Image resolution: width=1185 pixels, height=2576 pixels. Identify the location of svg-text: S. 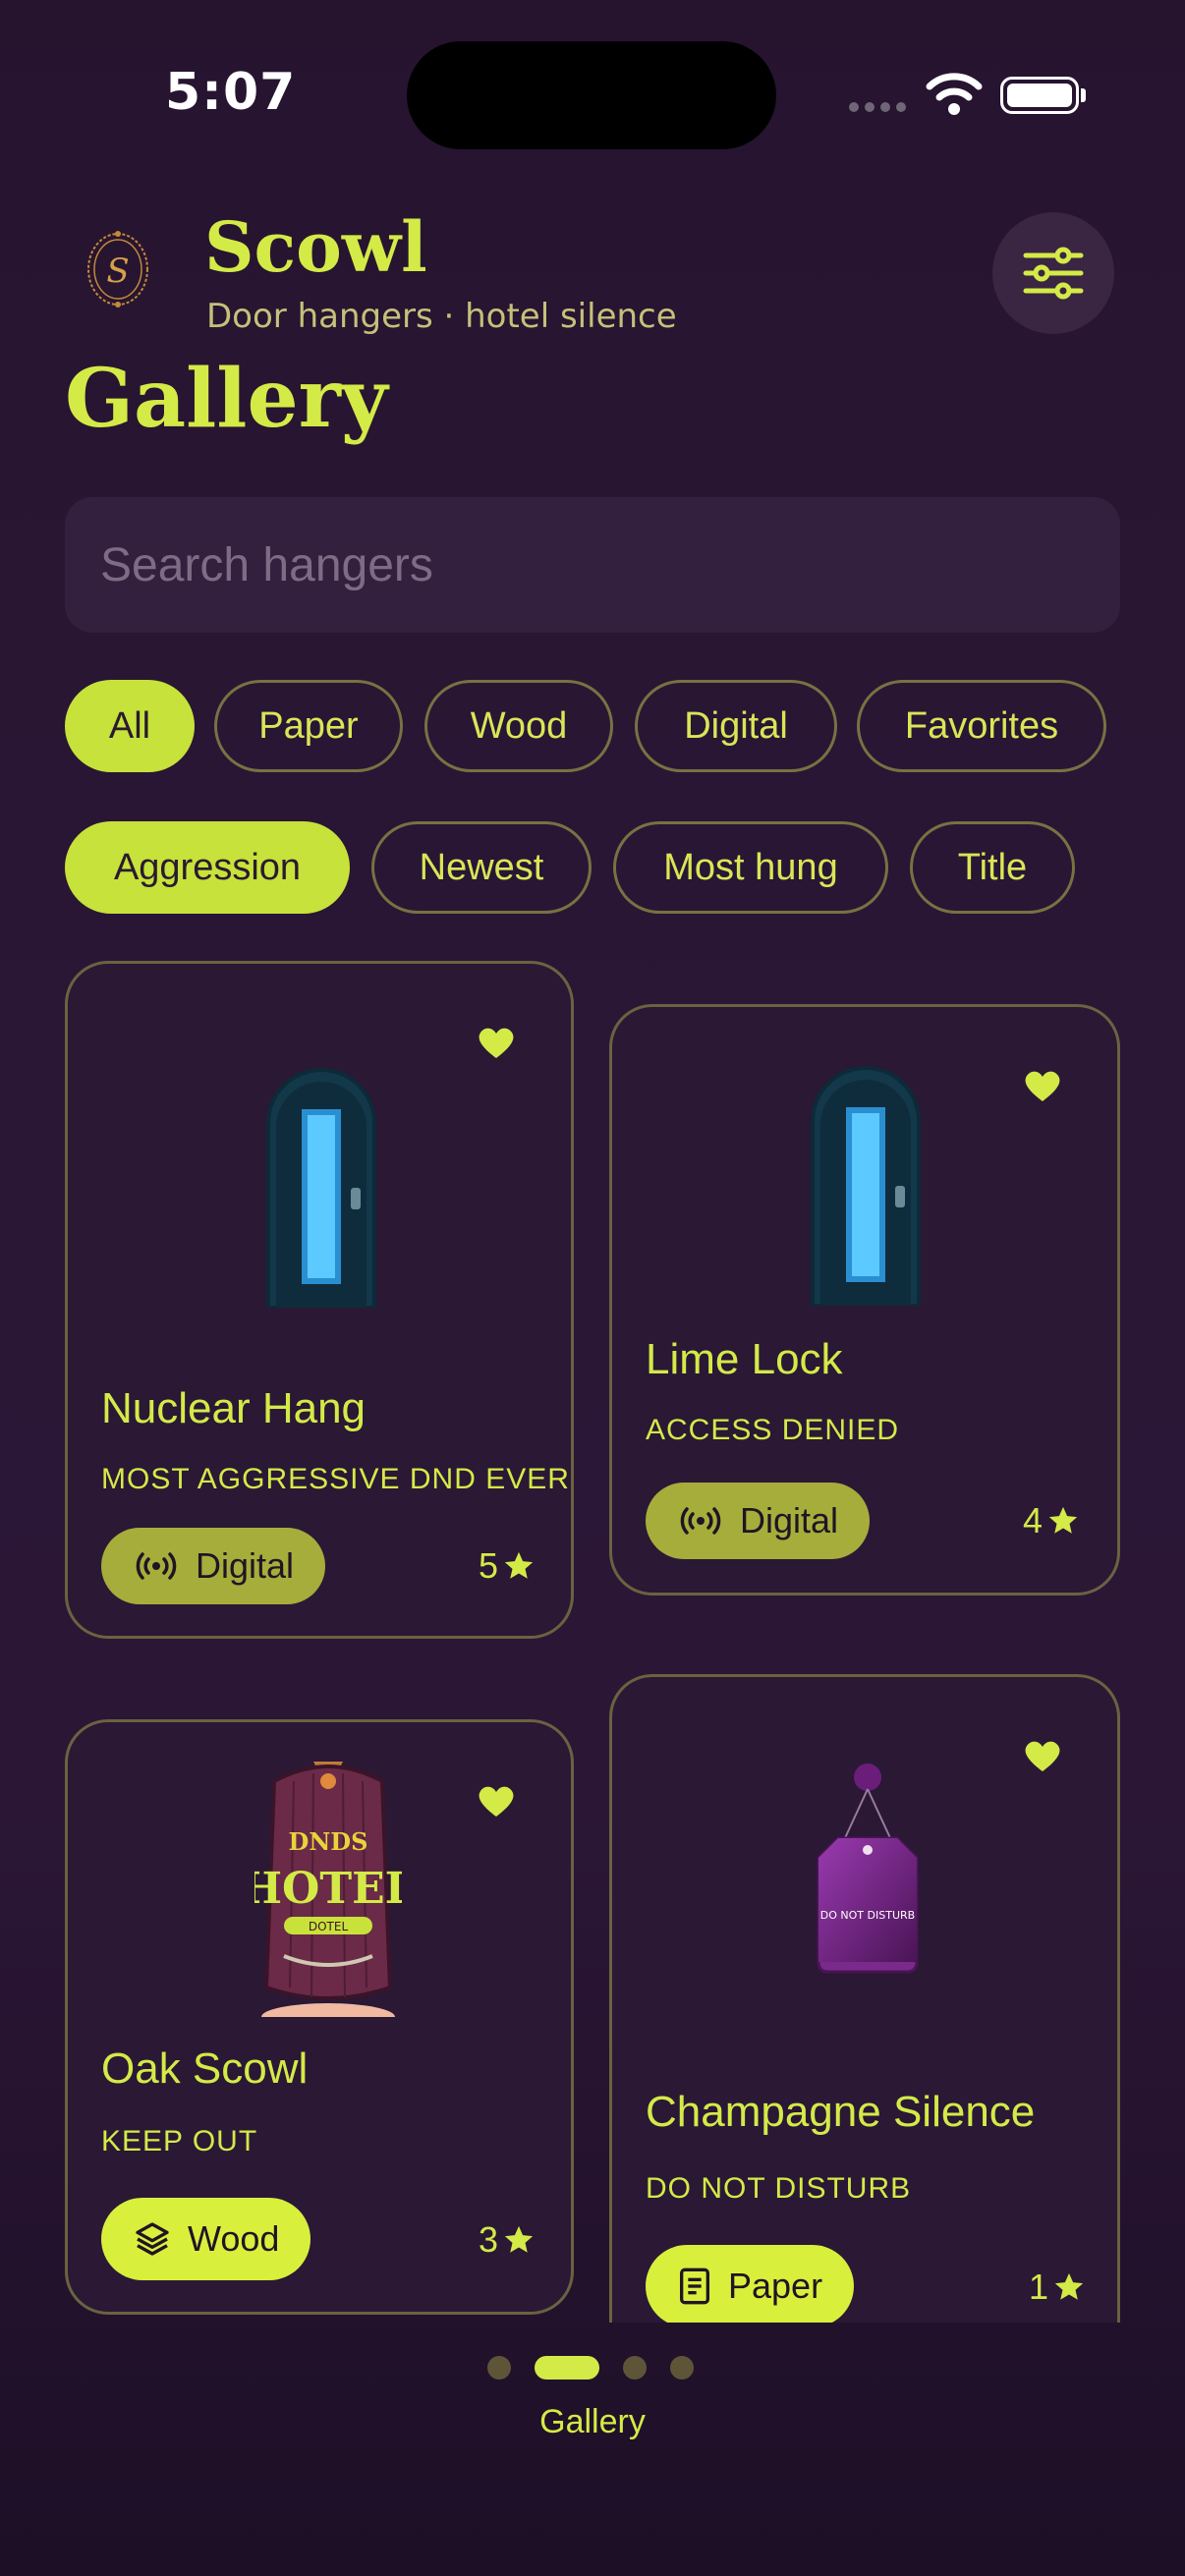
(118, 271).